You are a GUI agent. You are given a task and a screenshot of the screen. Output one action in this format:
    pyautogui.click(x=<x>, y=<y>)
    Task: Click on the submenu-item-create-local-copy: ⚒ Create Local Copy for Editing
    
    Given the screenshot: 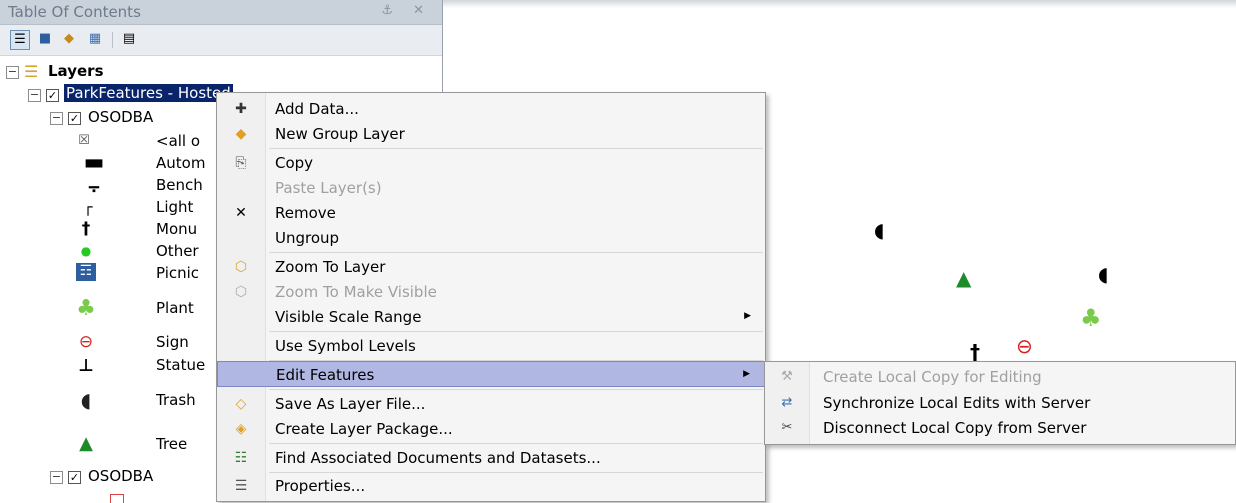 What is the action you would take?
    pyautogui.click(x=1000, y=377)
    